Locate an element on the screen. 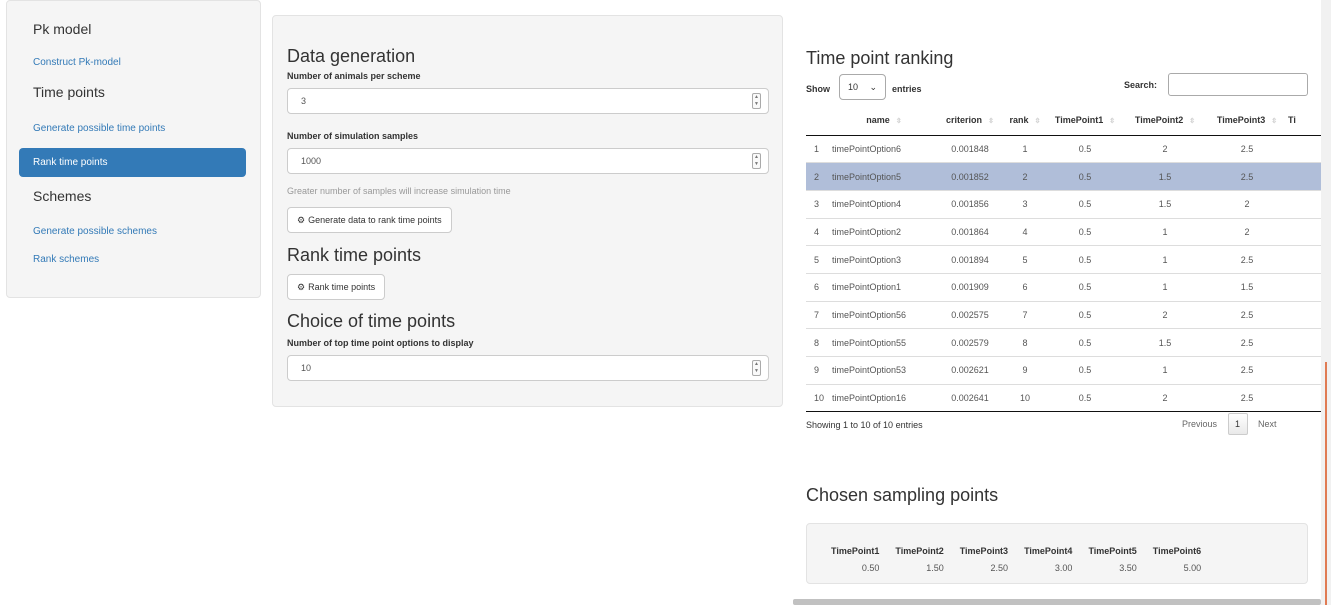 This screenshot has height=605, width=1331. table-cell: 6 is located at coordinates (1025, 287).